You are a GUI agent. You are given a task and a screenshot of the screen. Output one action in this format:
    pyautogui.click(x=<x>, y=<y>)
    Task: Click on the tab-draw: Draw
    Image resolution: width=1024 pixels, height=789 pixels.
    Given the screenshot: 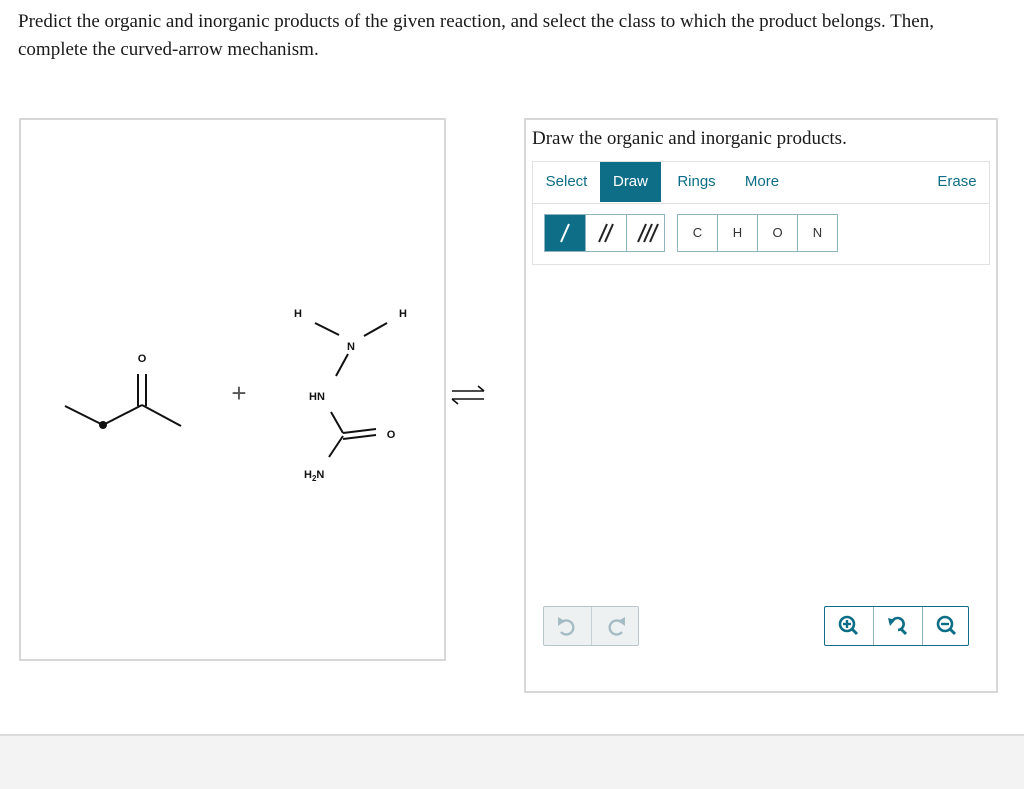 What is the action you would take?
    pyautogui.click(x=630, y=182)
    